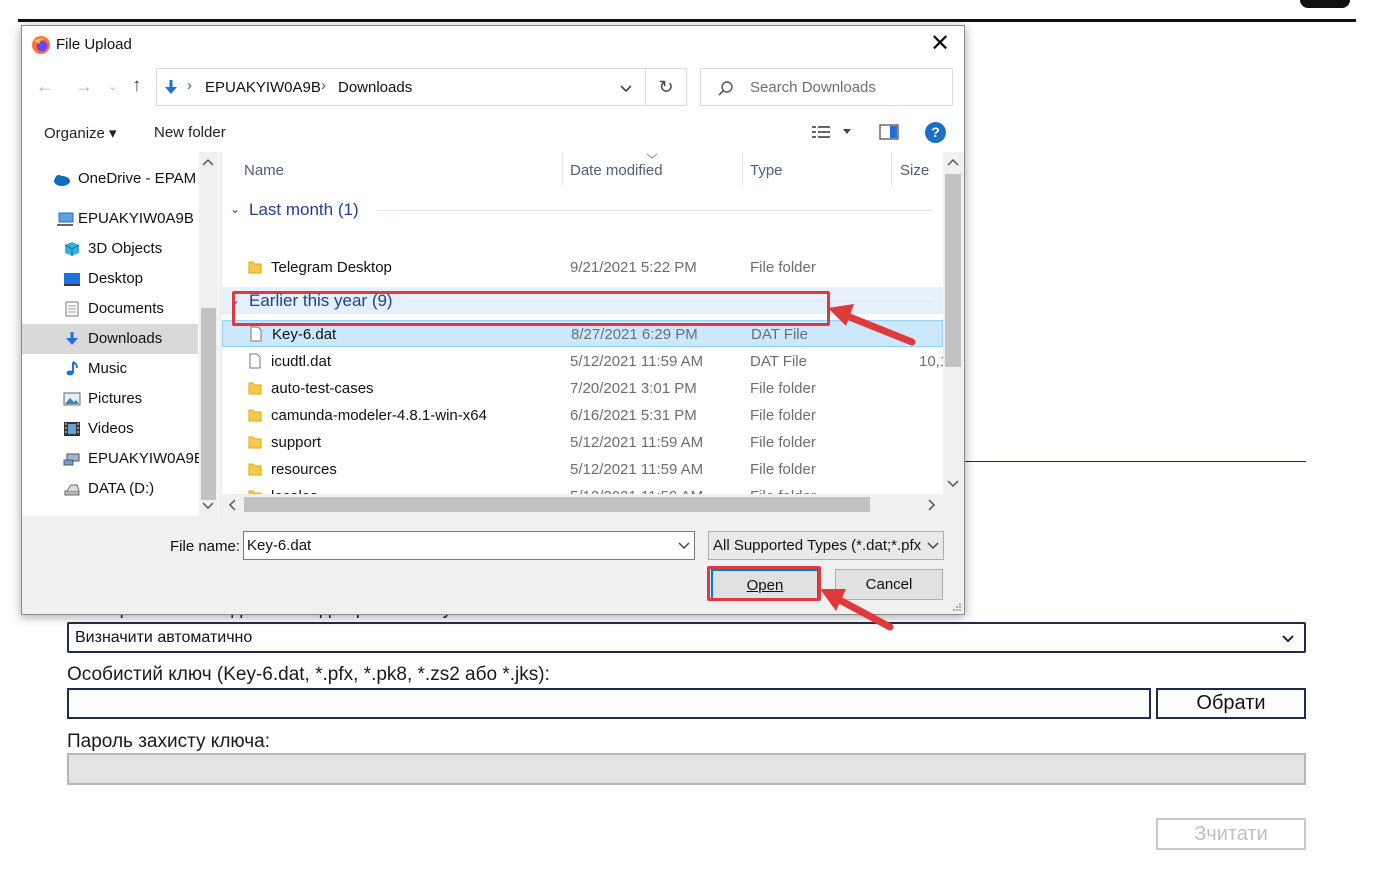 The width and height of the screenshot is (1380, 871). I want to click on folder-icon, so click(255, 442).